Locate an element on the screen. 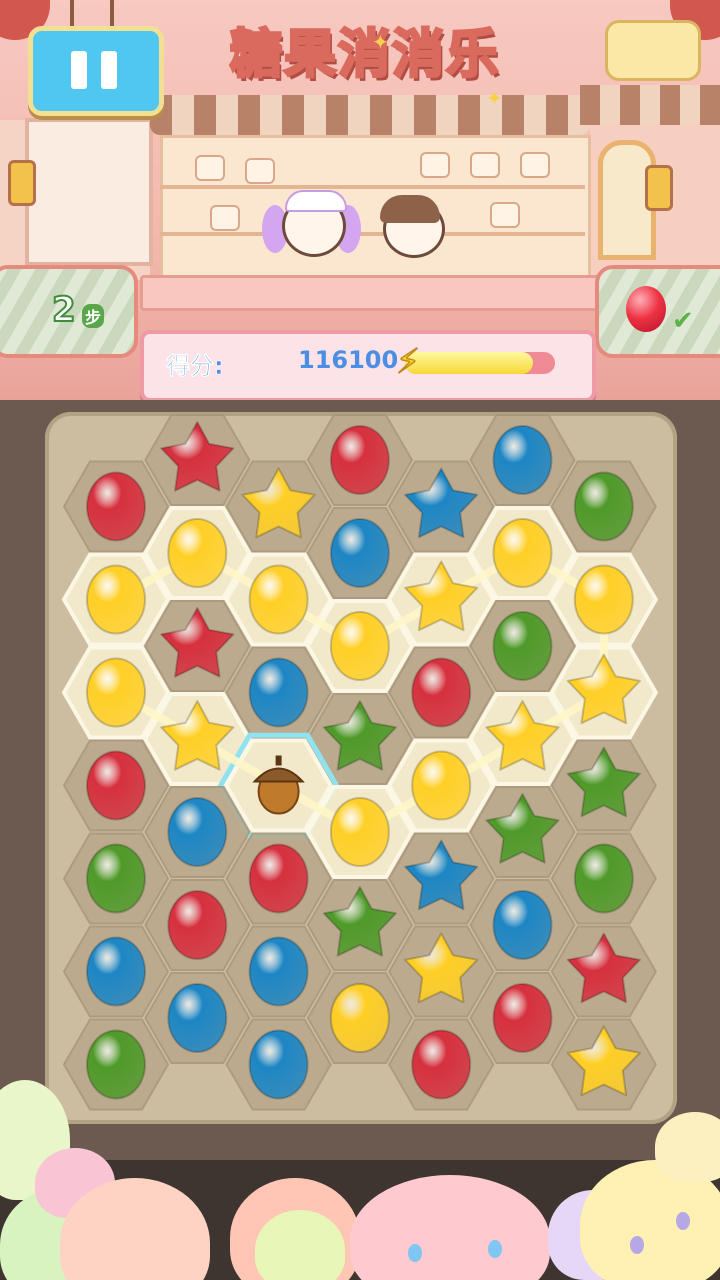  acorn-stem is located at coordinates (278, 760).